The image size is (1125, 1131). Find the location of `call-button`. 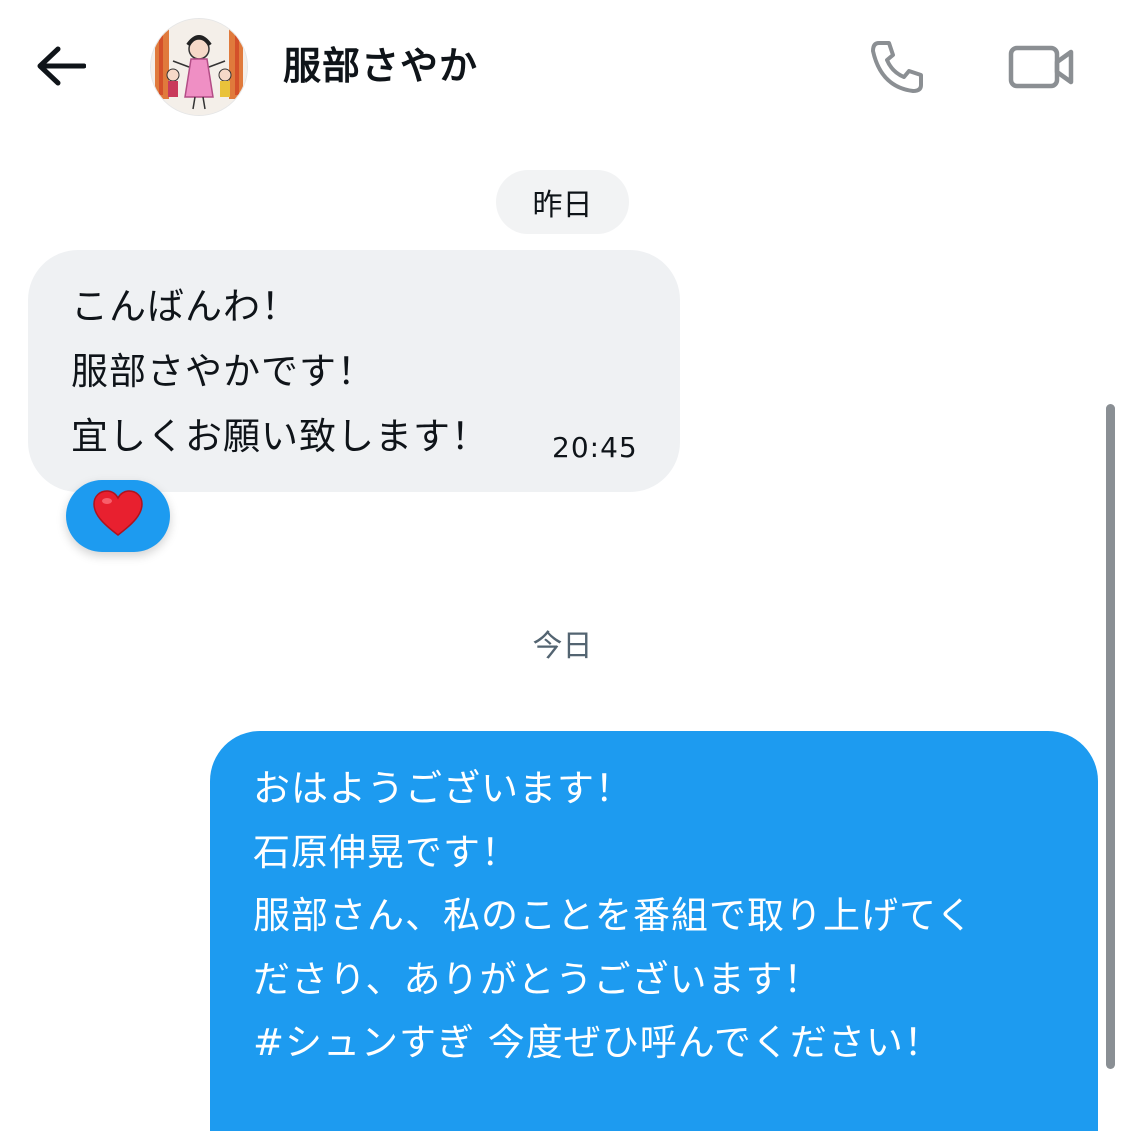

call-button is located at coordinates (897, 69).